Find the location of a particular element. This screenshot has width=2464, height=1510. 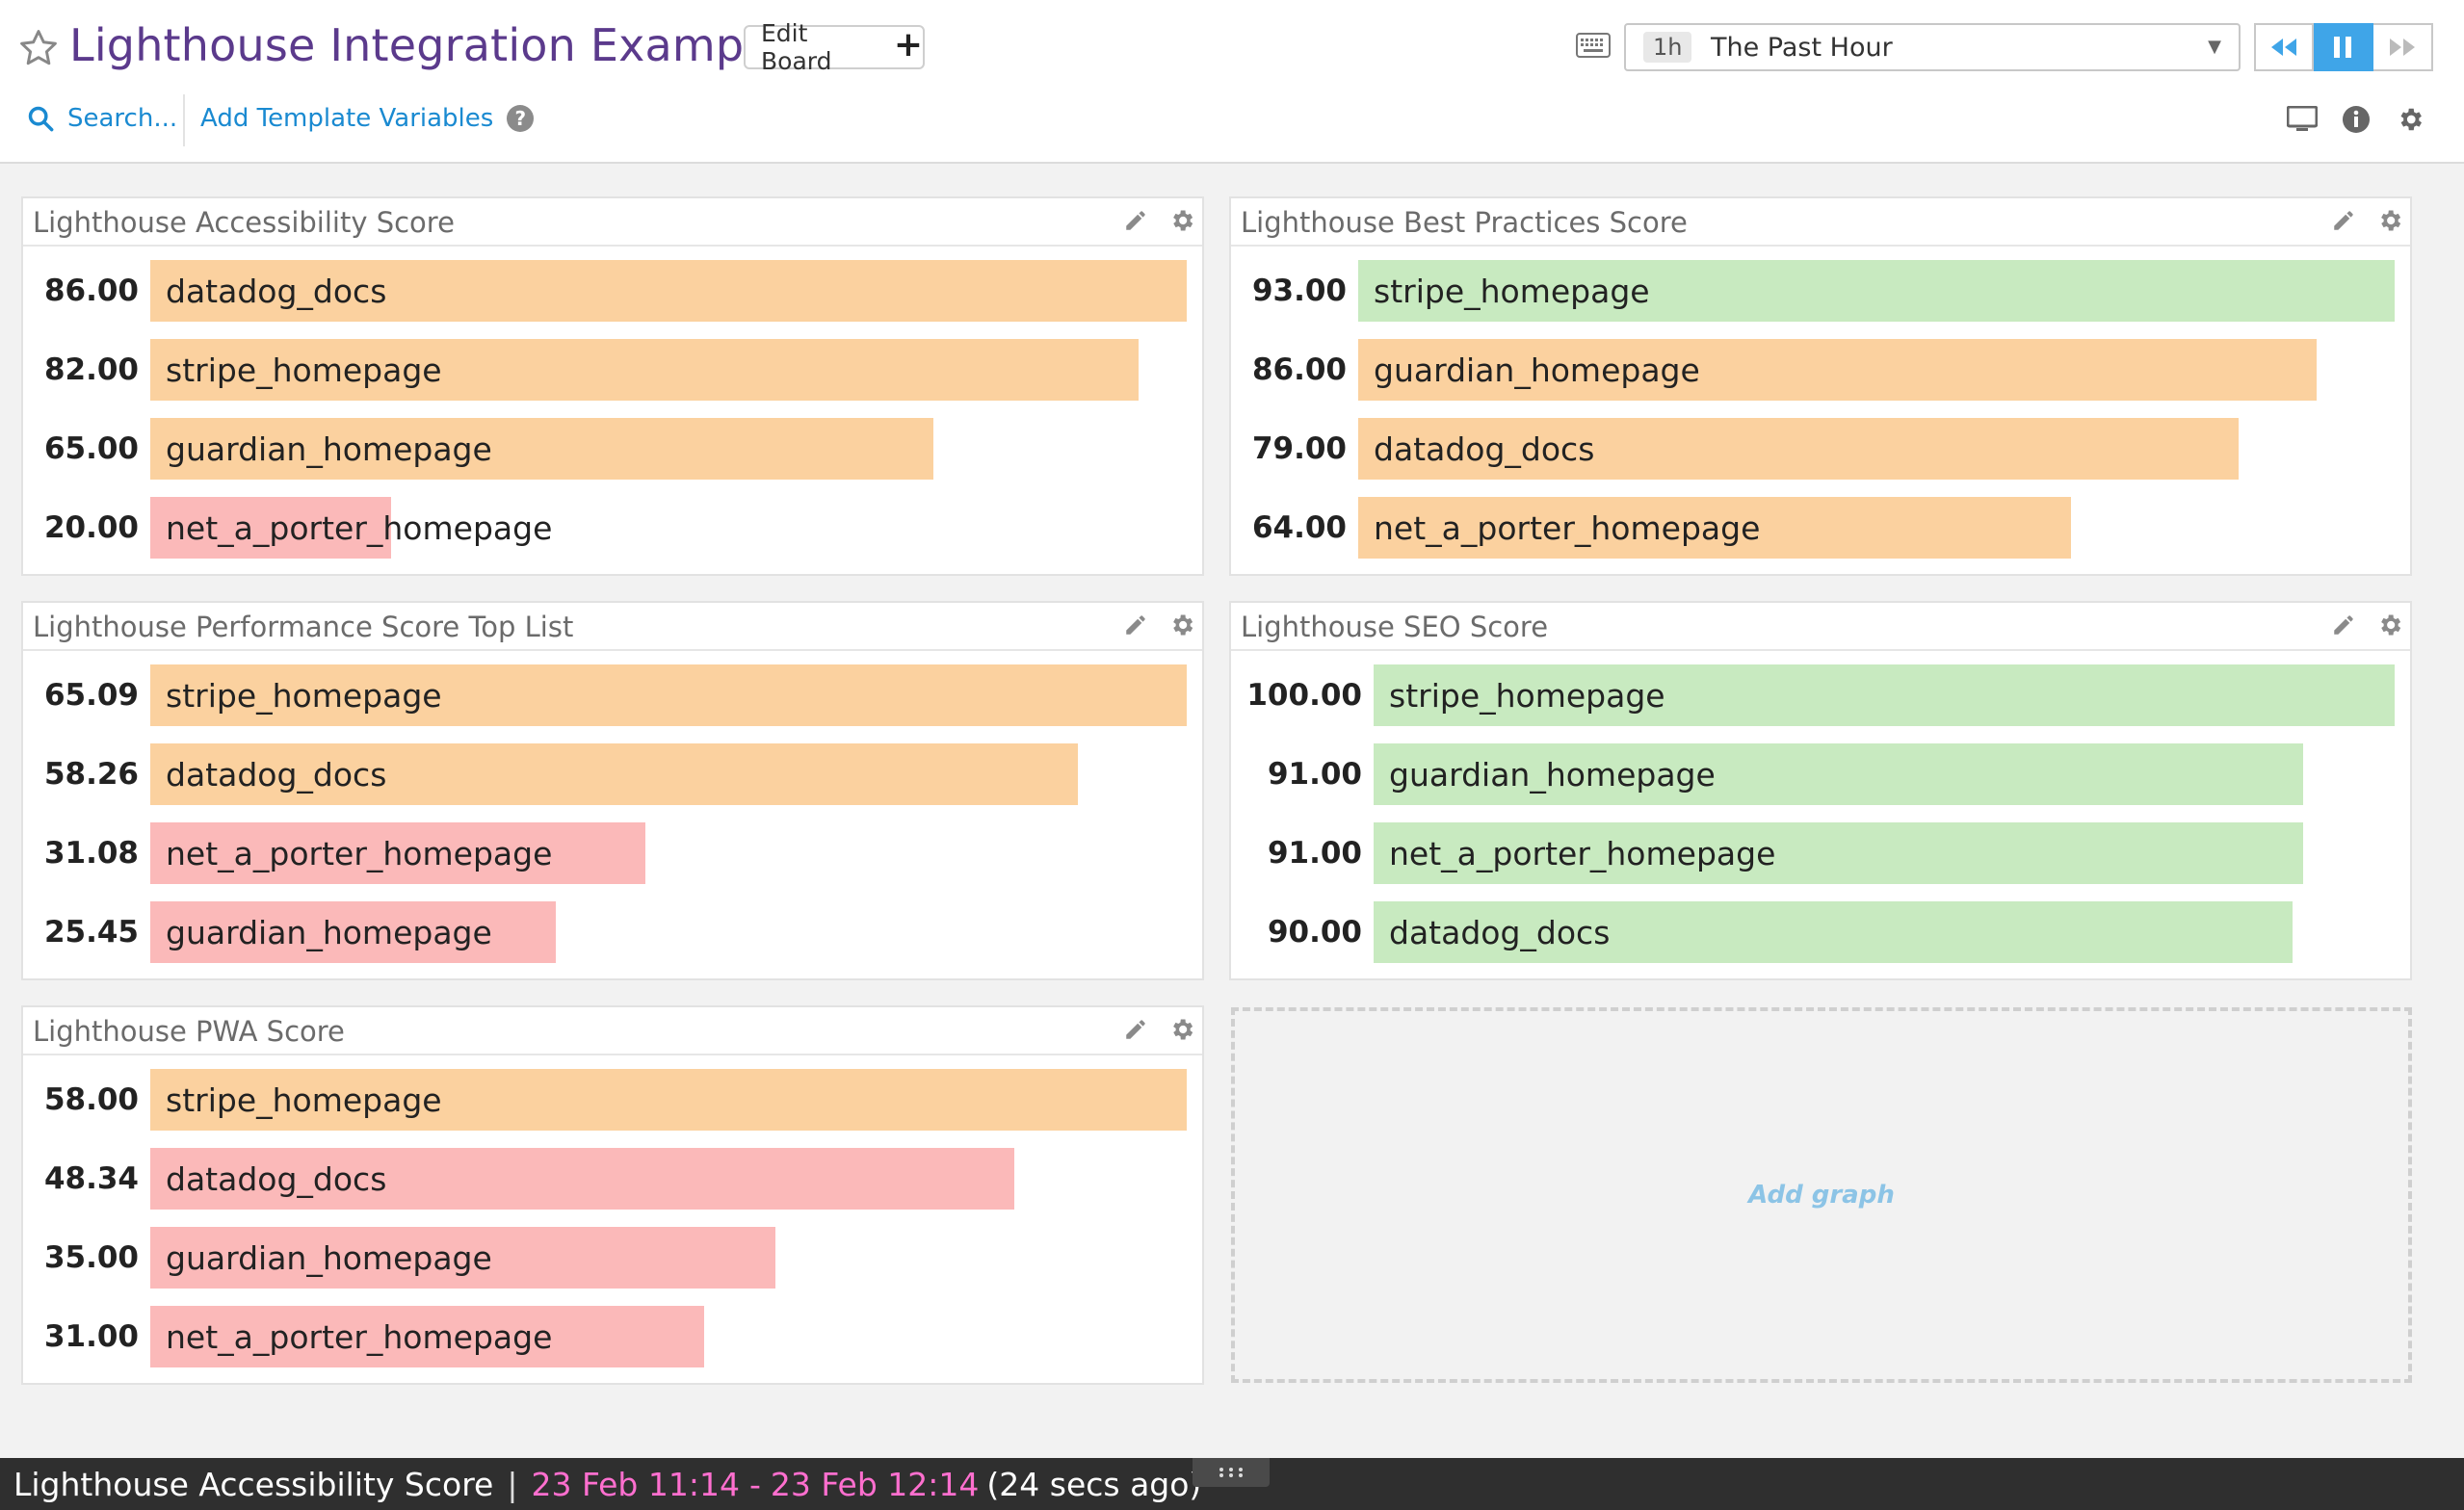

drag-handle is located at coordinates (1231, 1472).